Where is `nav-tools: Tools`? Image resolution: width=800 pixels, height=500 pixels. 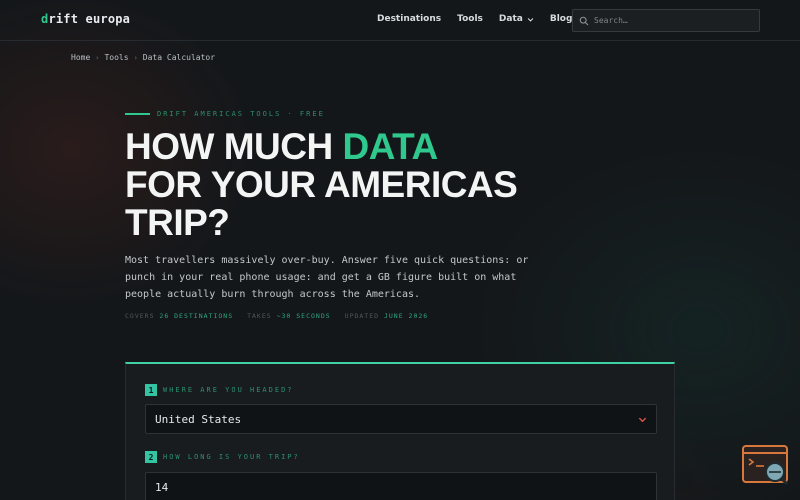 nav-tools: Tools is located at coordinates (470, 19).